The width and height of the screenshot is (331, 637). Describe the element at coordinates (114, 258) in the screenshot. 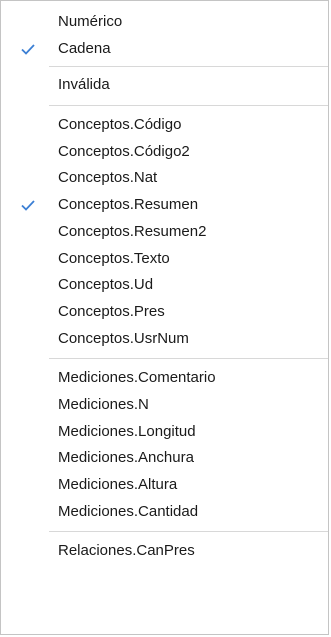

I see `menu-item-label: Conceptos.Texto` at that location.